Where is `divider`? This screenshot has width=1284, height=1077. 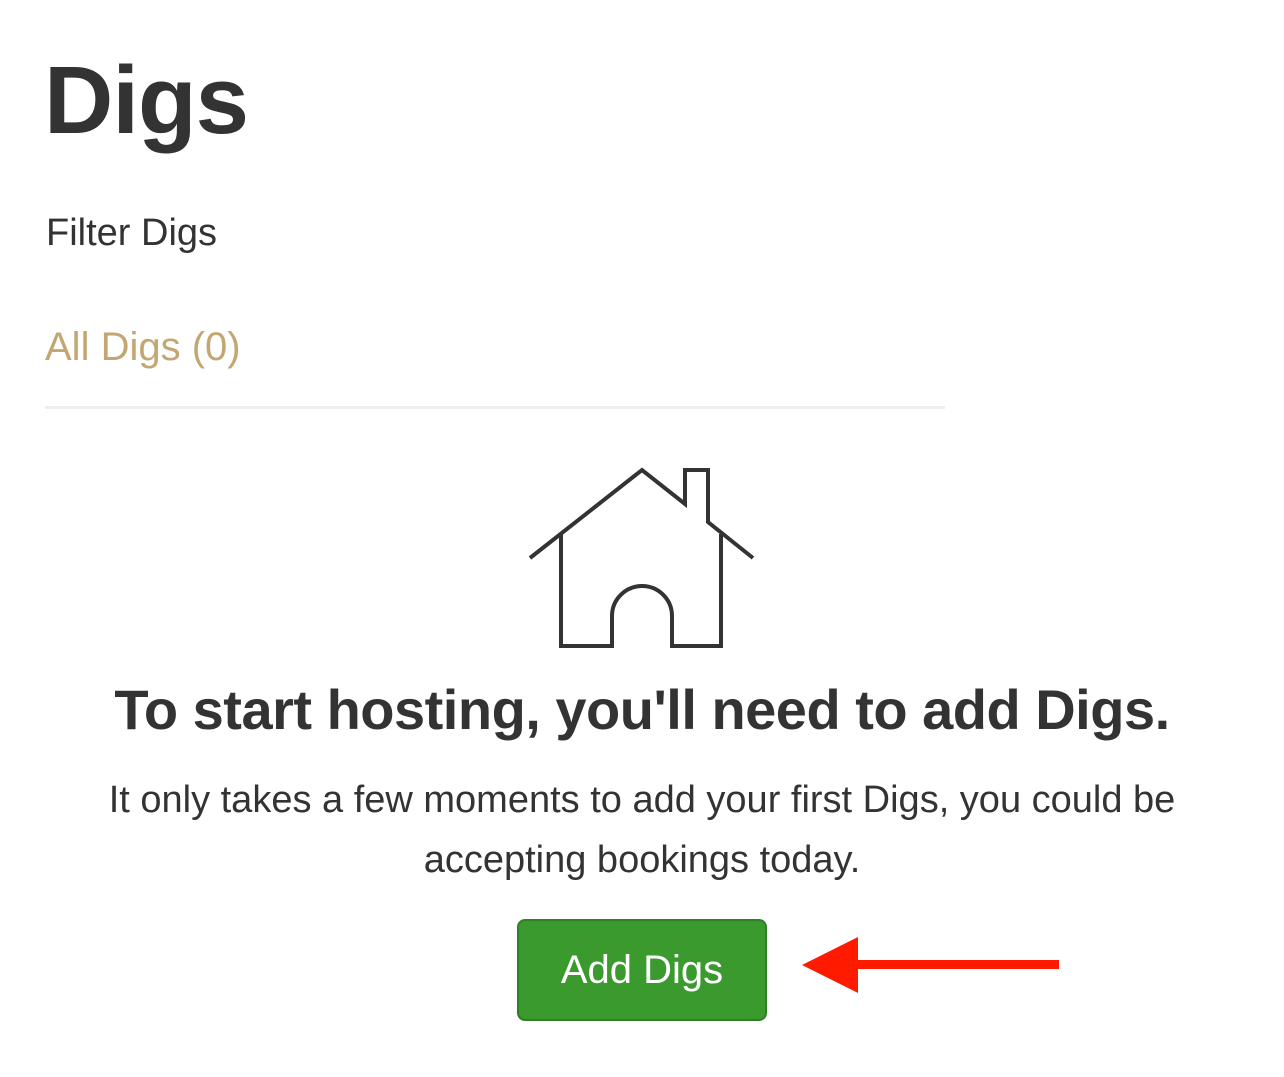 divider is located at coordinates (495, 407).